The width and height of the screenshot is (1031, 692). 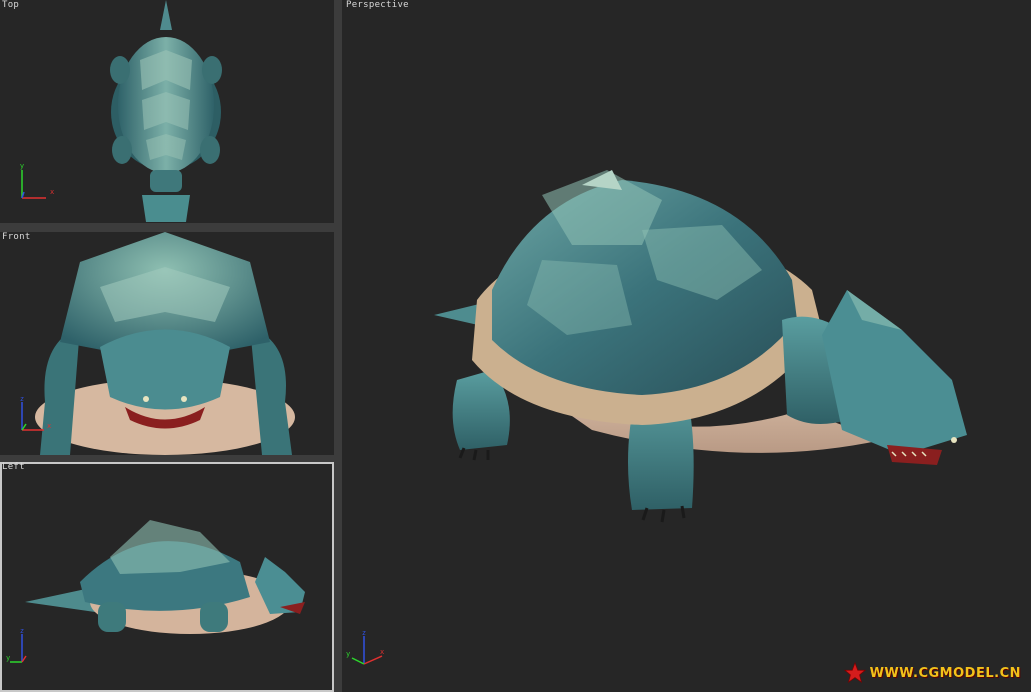 I want to click on axis-gizmo-top: y x, so click(x=37, y=180).